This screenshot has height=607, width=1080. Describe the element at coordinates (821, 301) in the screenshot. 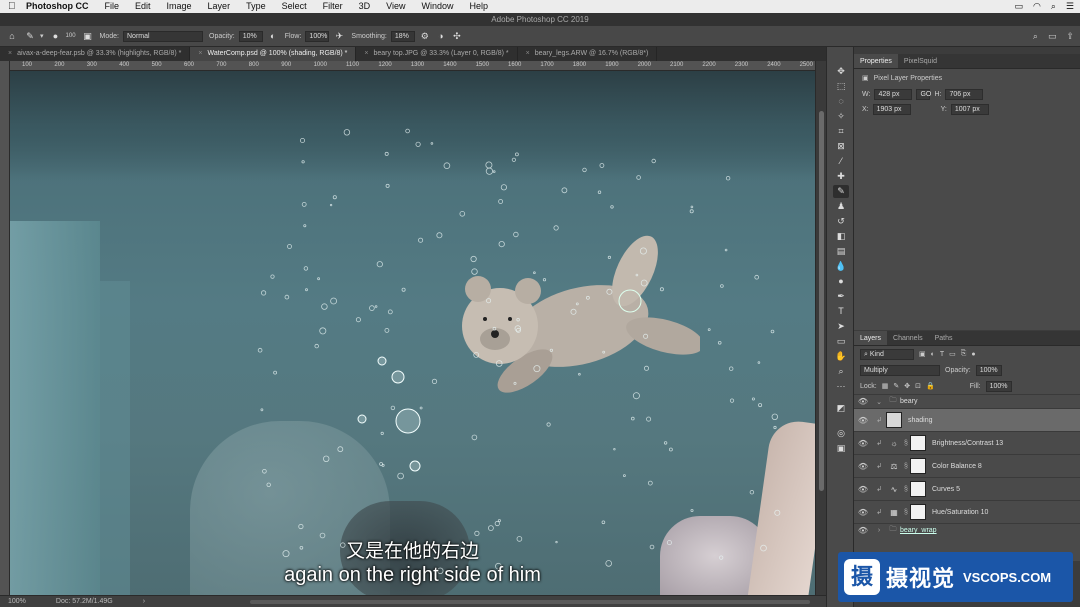

I see `scroll-thumb` at that location.